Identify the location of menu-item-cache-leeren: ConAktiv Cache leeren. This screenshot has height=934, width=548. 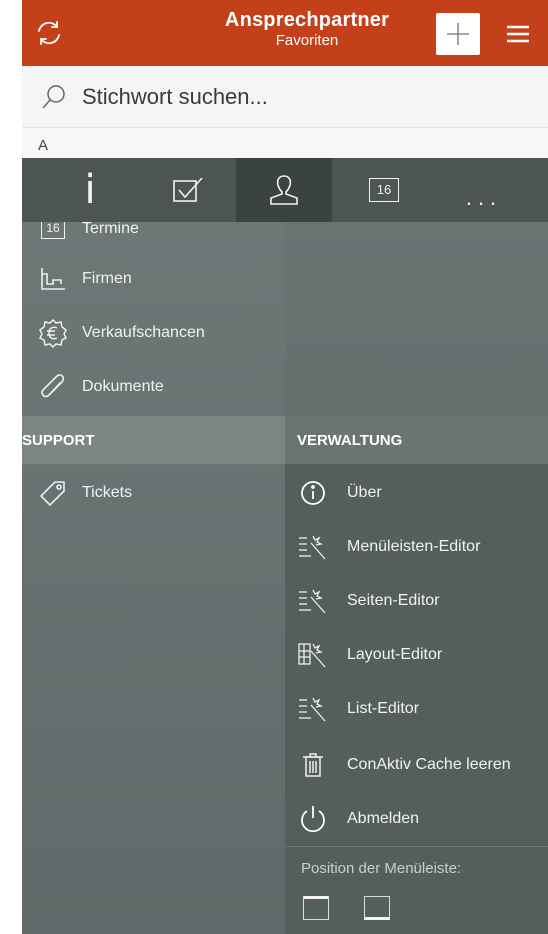
(416, 765).